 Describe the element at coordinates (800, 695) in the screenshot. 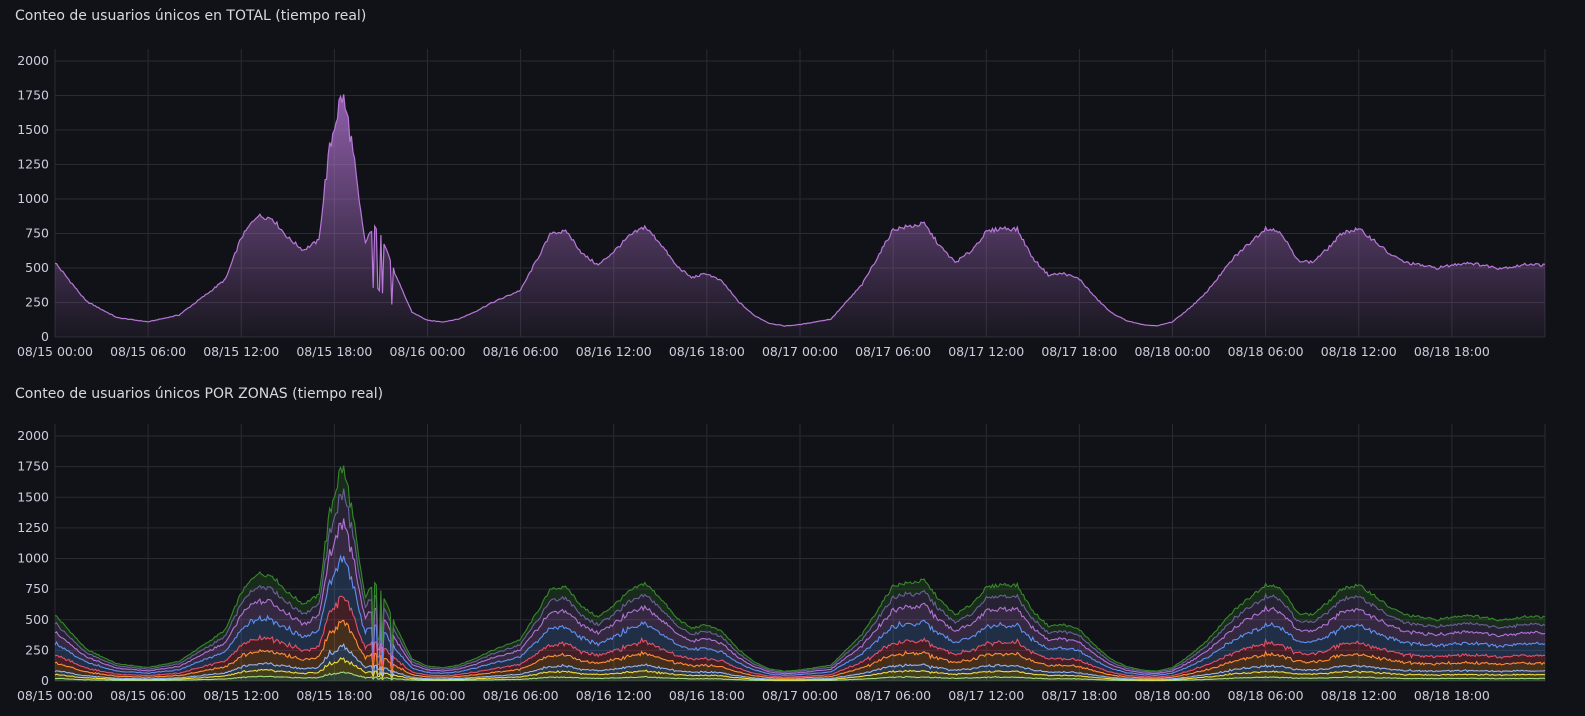

I see `zones-xtick-label: 08/17 00:00` at that location.